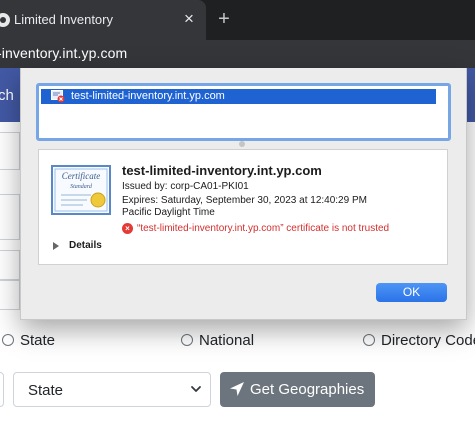 This screenshot has height=422, width=475. What do you see at coordinates (81, 176) in the screenshot?
I see `svg-text: Certificate` at bounding box center [81, 176].